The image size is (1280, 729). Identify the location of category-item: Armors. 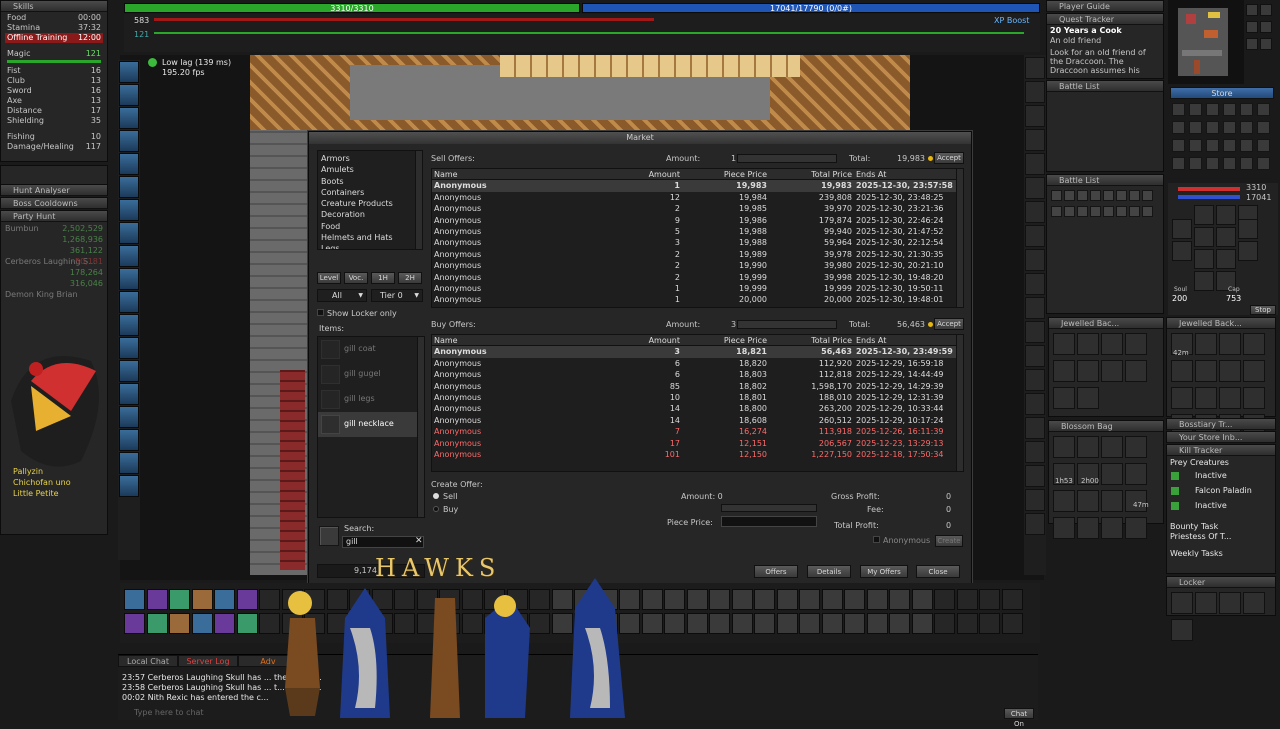
(370, 158).